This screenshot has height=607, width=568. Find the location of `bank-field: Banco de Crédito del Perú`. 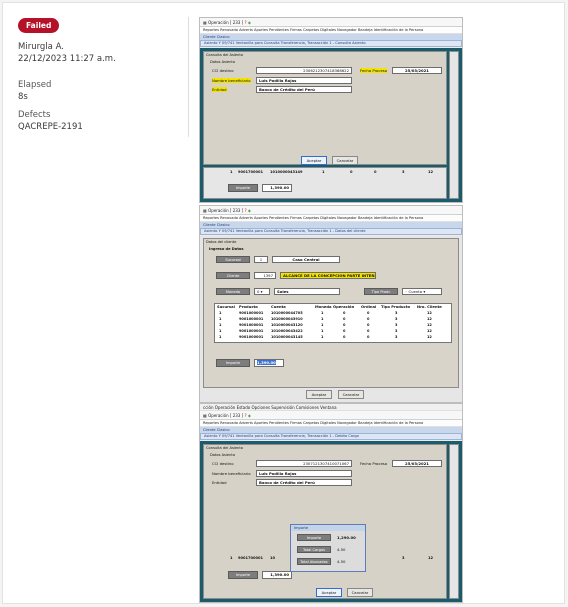

bank-field: Banco de Crédito del Perú is located at coordinates (304, 482).